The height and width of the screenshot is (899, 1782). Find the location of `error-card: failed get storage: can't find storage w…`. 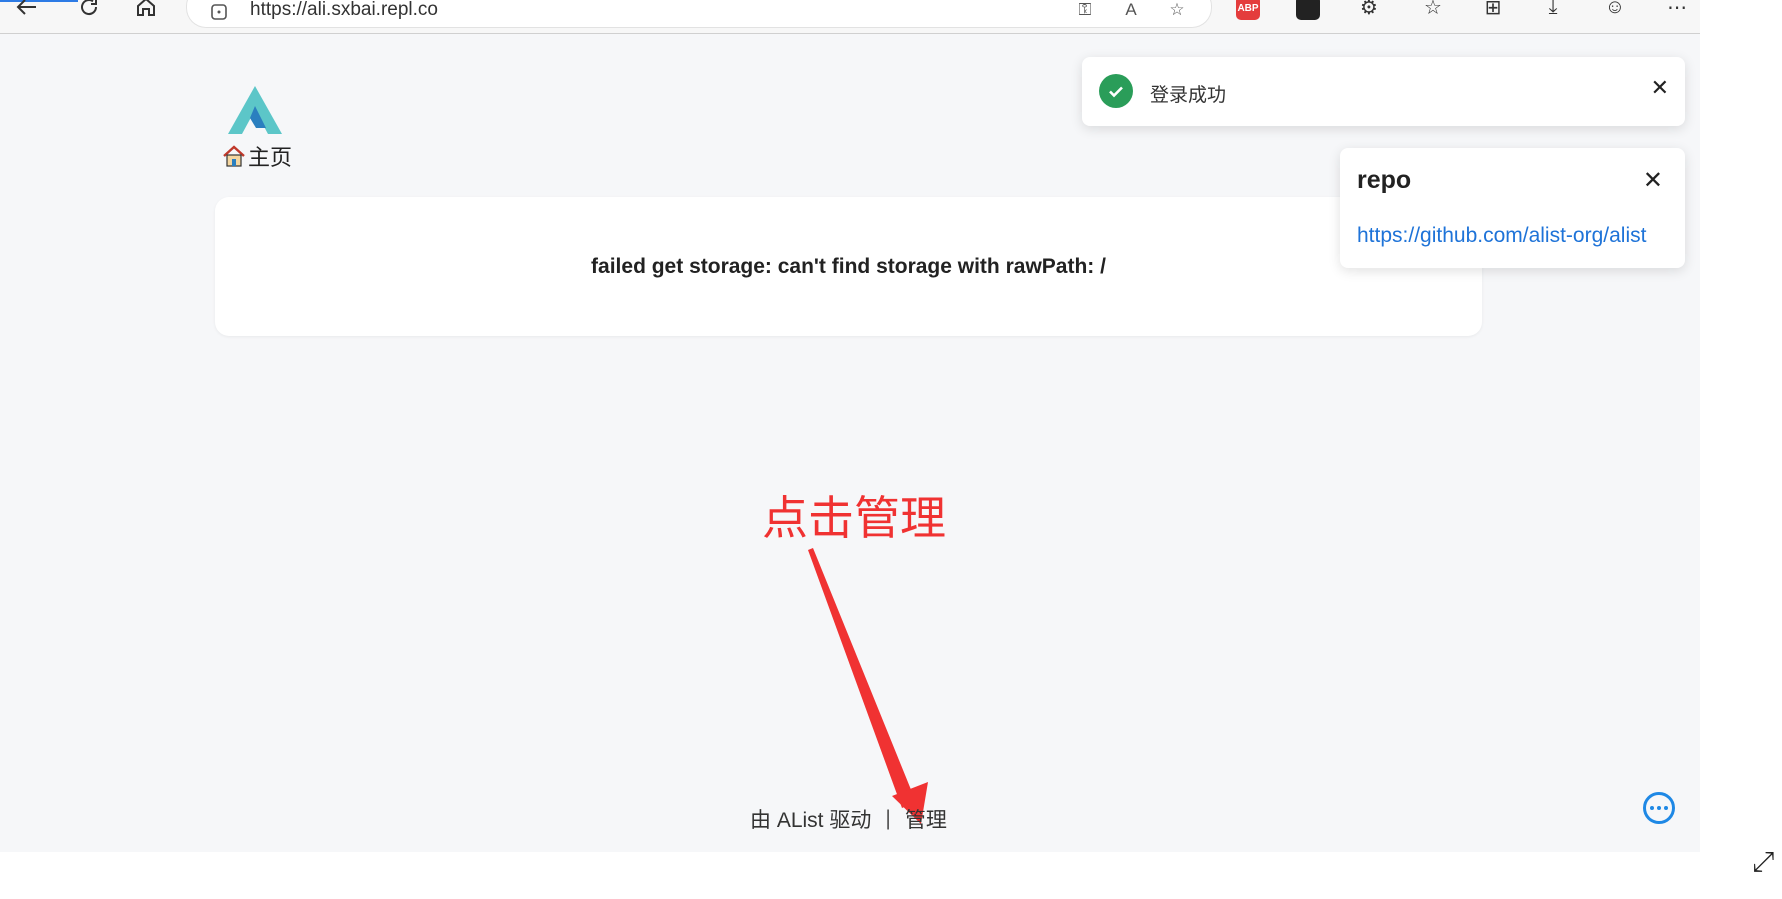

error-card: failed get storage: can't find storage w… is located at coordinates (848, 266).